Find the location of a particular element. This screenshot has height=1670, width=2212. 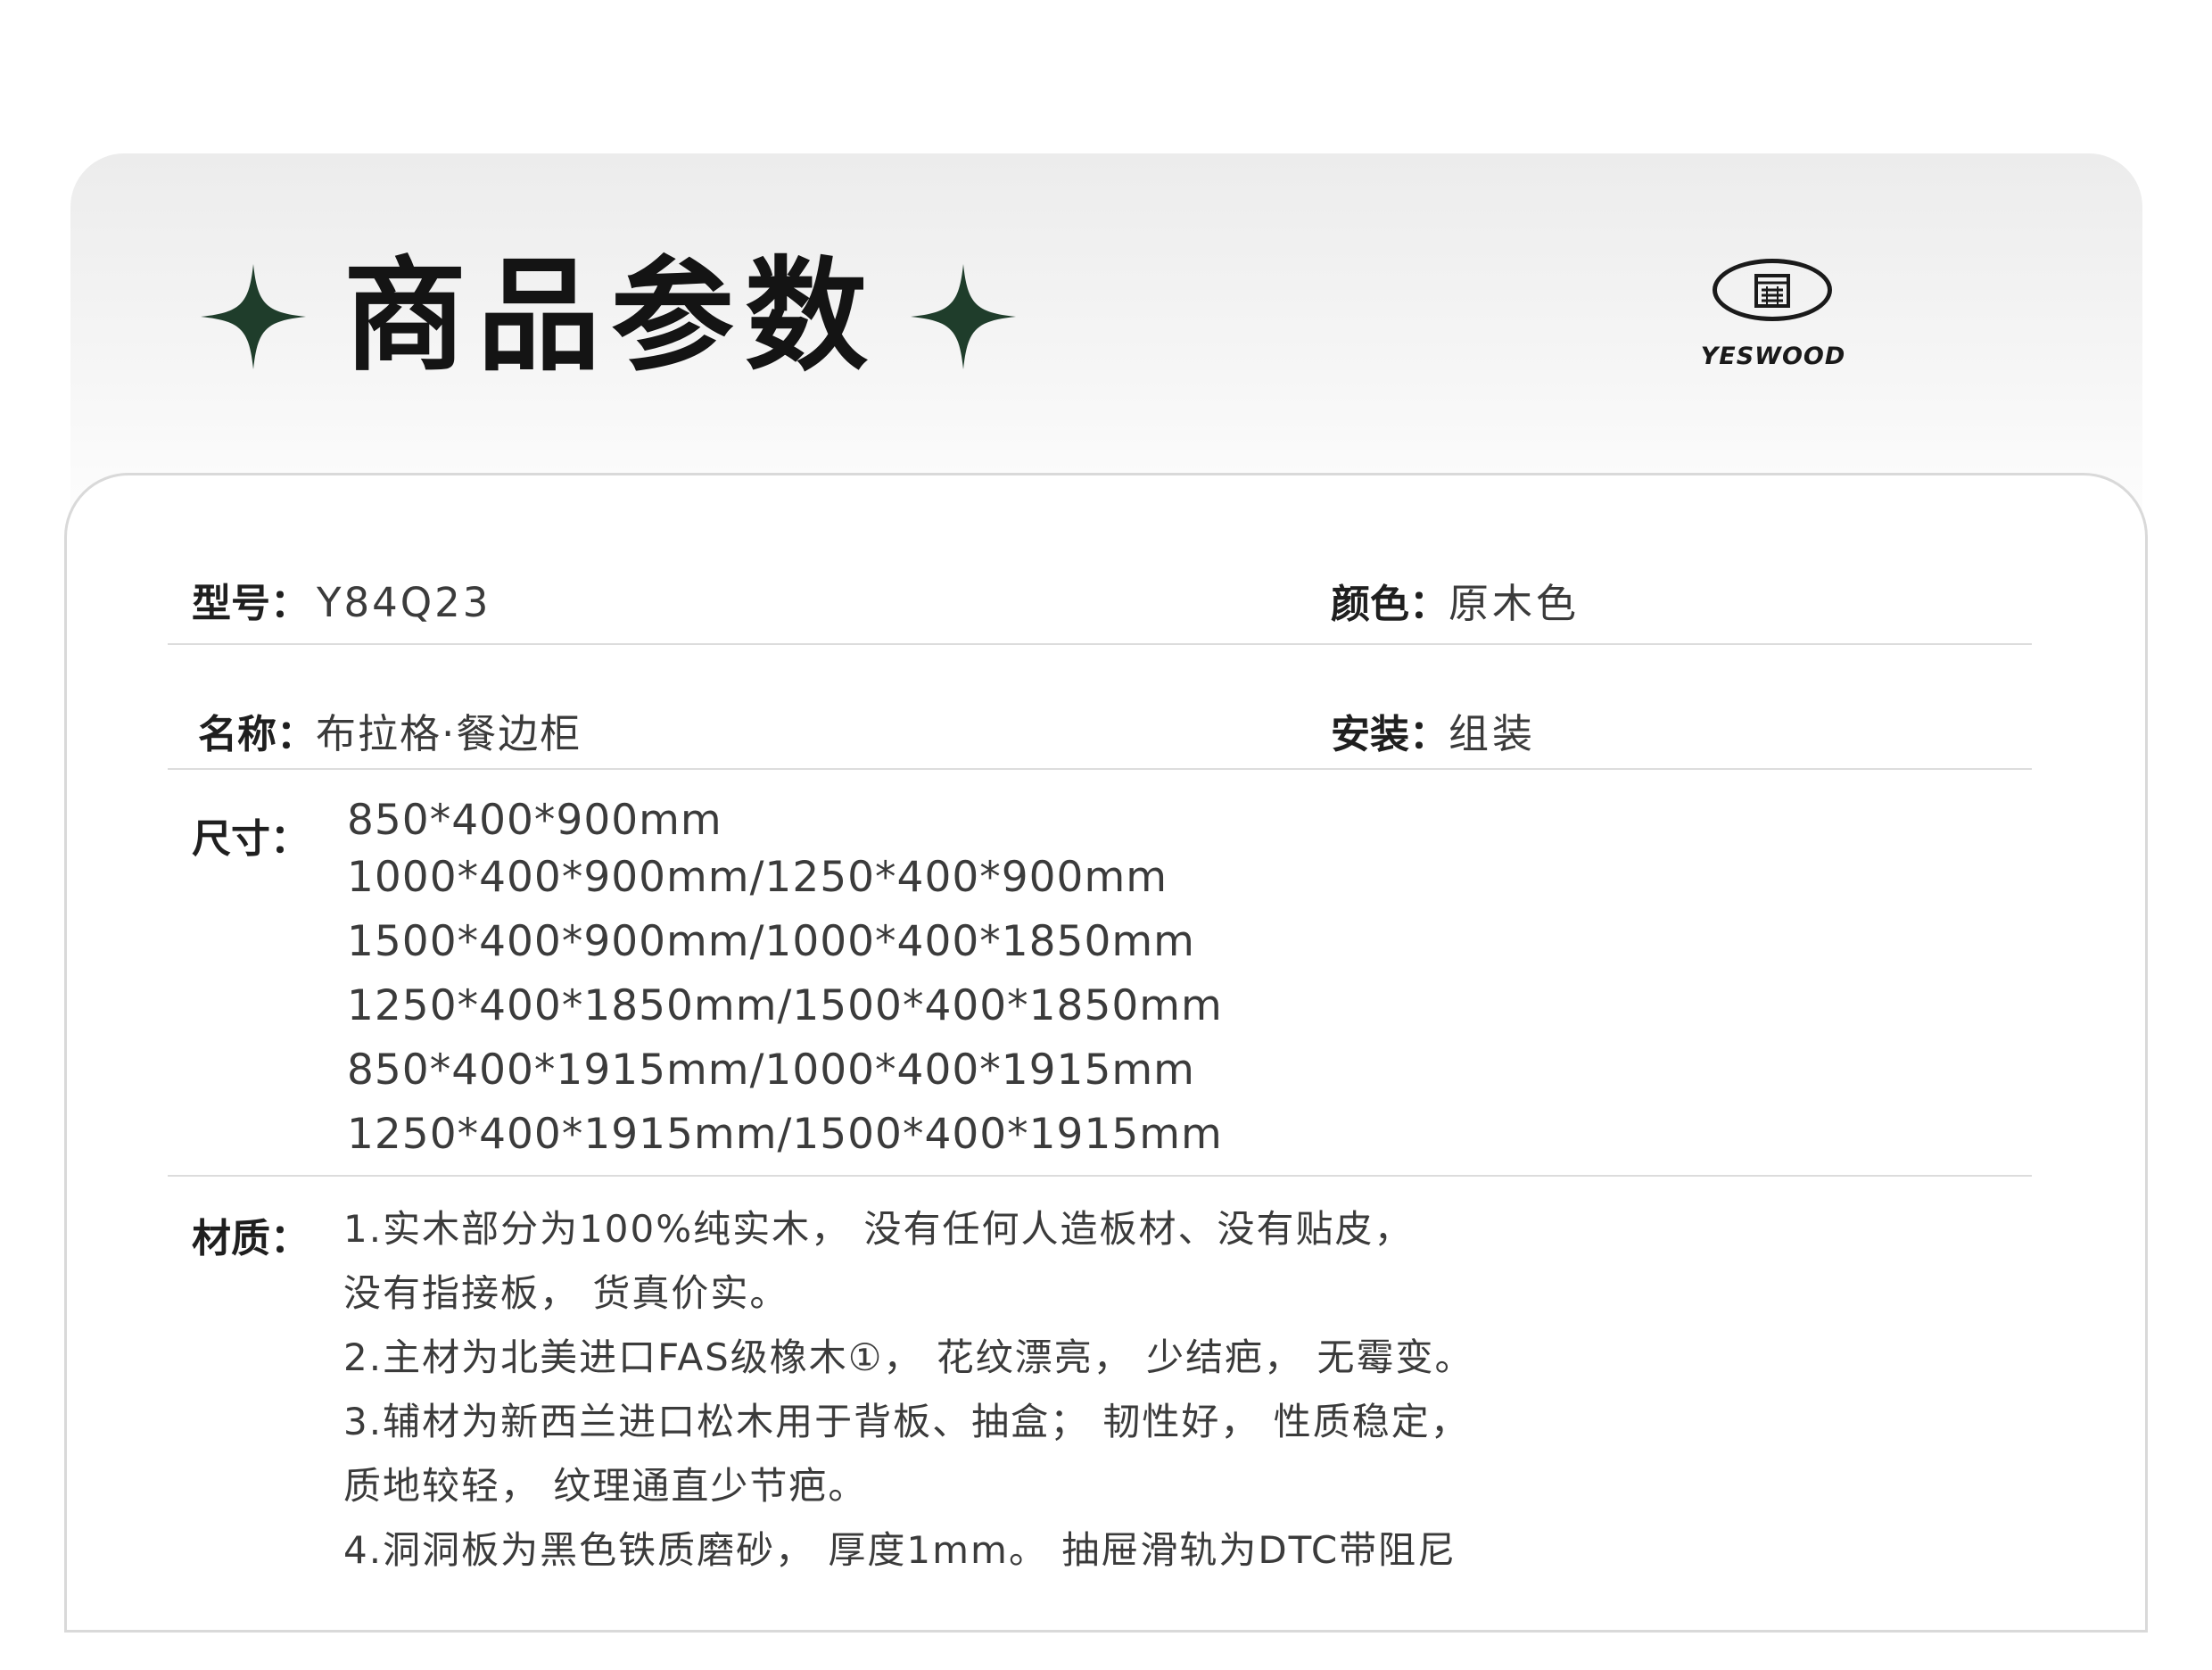

logo-badge is located at coordinates (1773, 290).